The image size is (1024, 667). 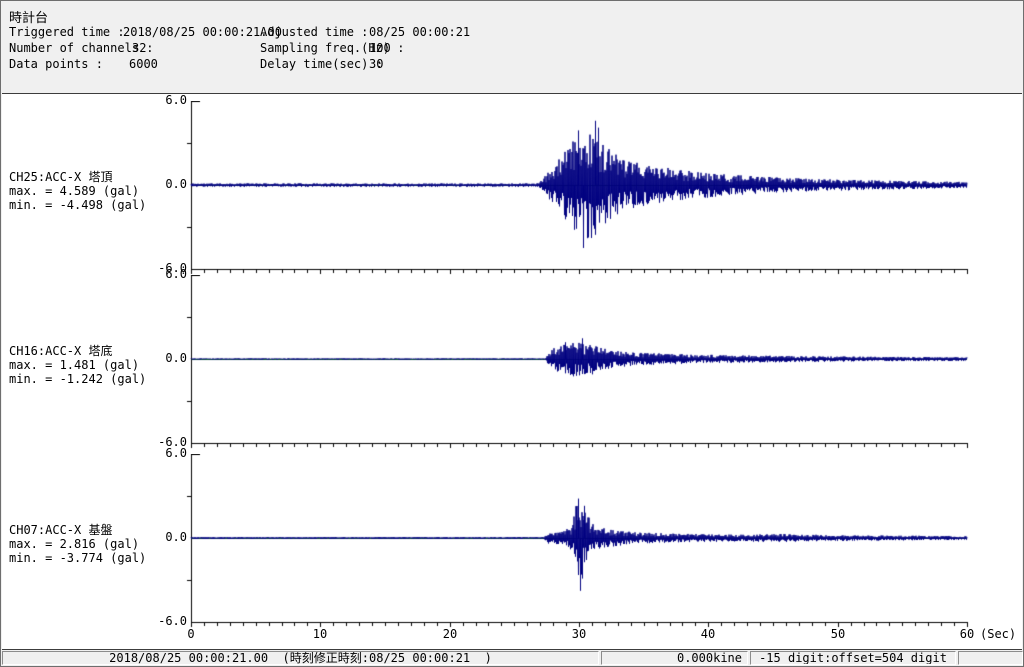 What do you see at coordinates (191, 634) in the screenshot?
I see `x-axis-tick-label: 0` at bounding box center [191, 634].